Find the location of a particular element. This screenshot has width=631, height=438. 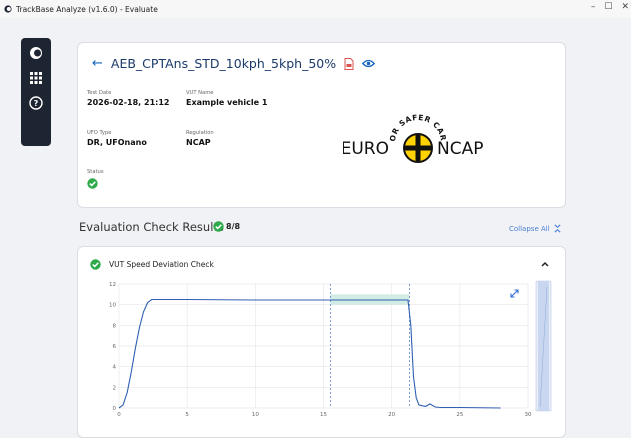

sidebar-item-help: ? is located at coordinates (36, 103).